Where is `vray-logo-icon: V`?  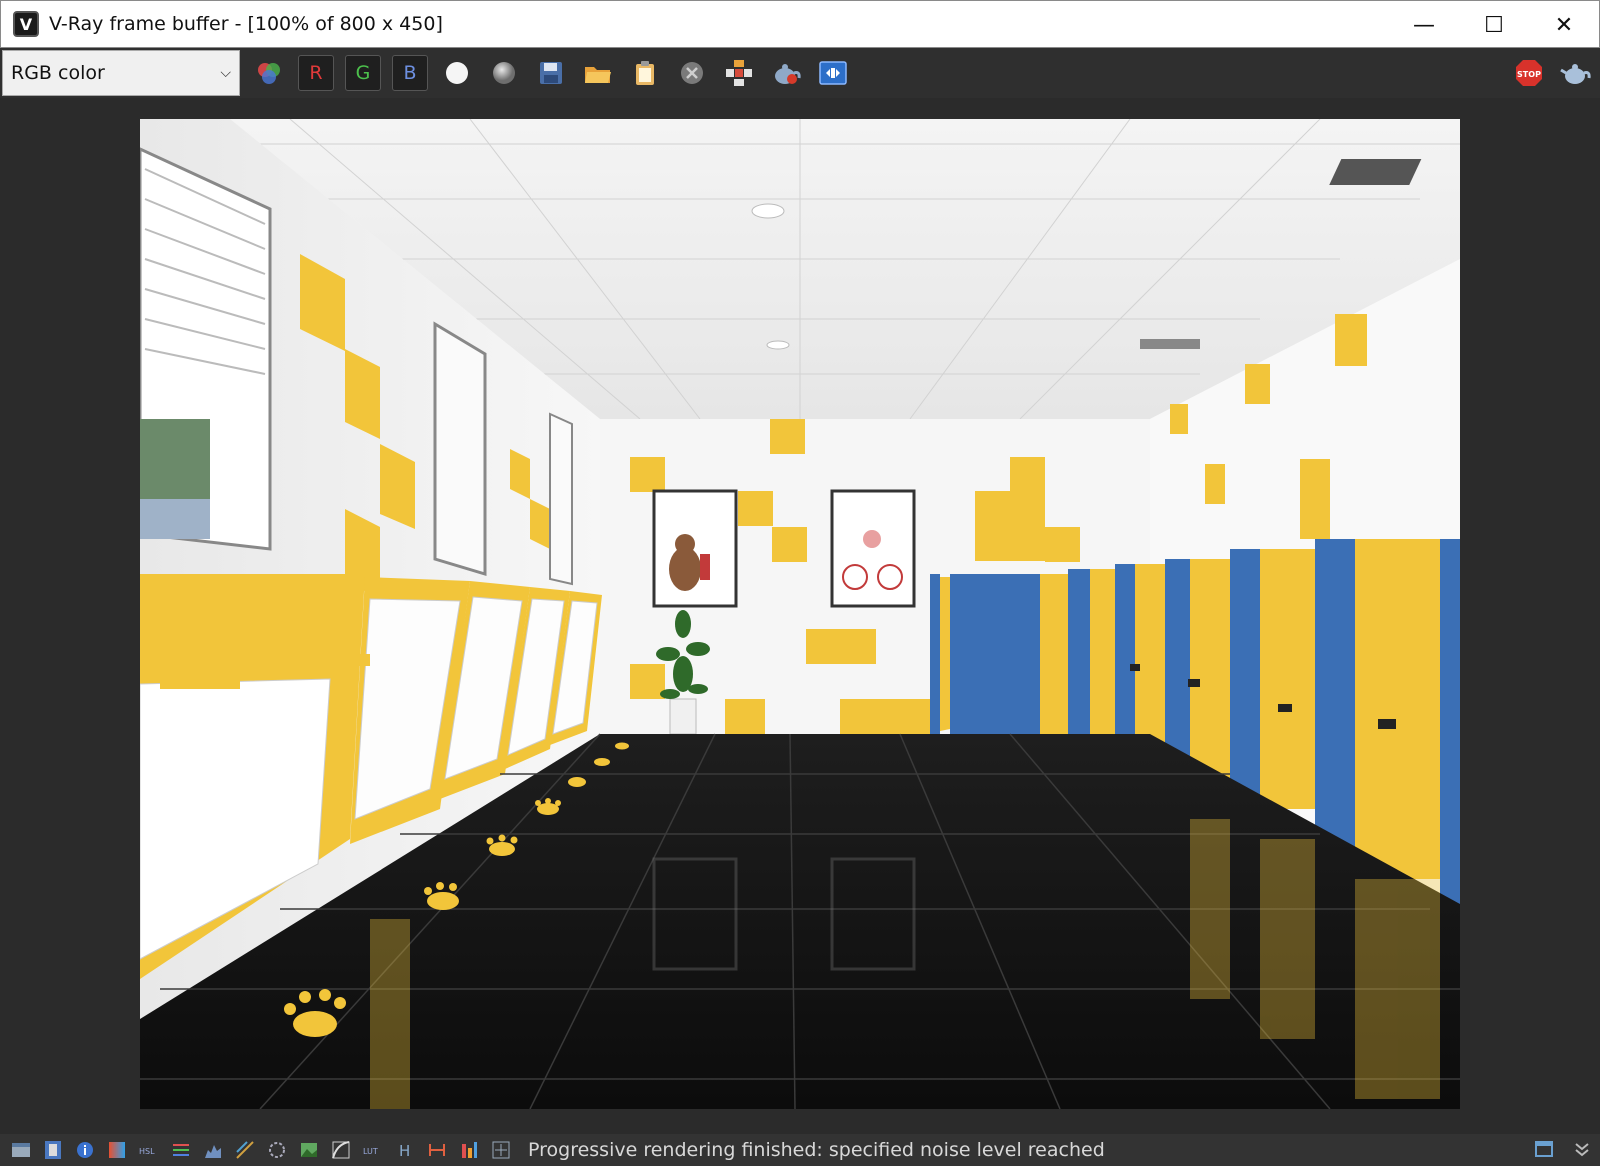
vray-logo-icon: V is located at coordinates (26, 24).